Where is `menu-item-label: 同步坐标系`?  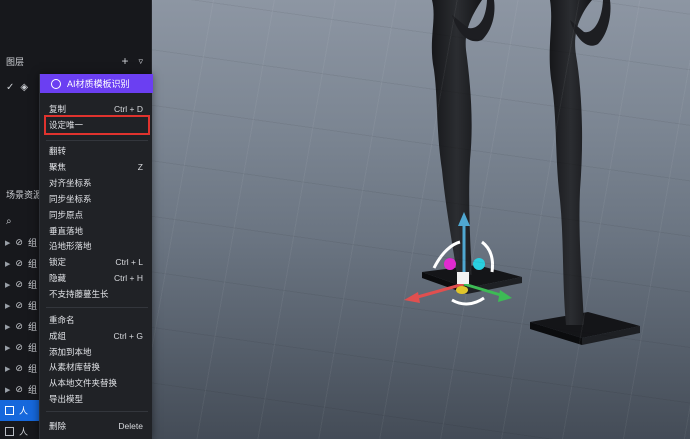 menu-item-label: 同步坐标系 is located at coordinates (70, 199).